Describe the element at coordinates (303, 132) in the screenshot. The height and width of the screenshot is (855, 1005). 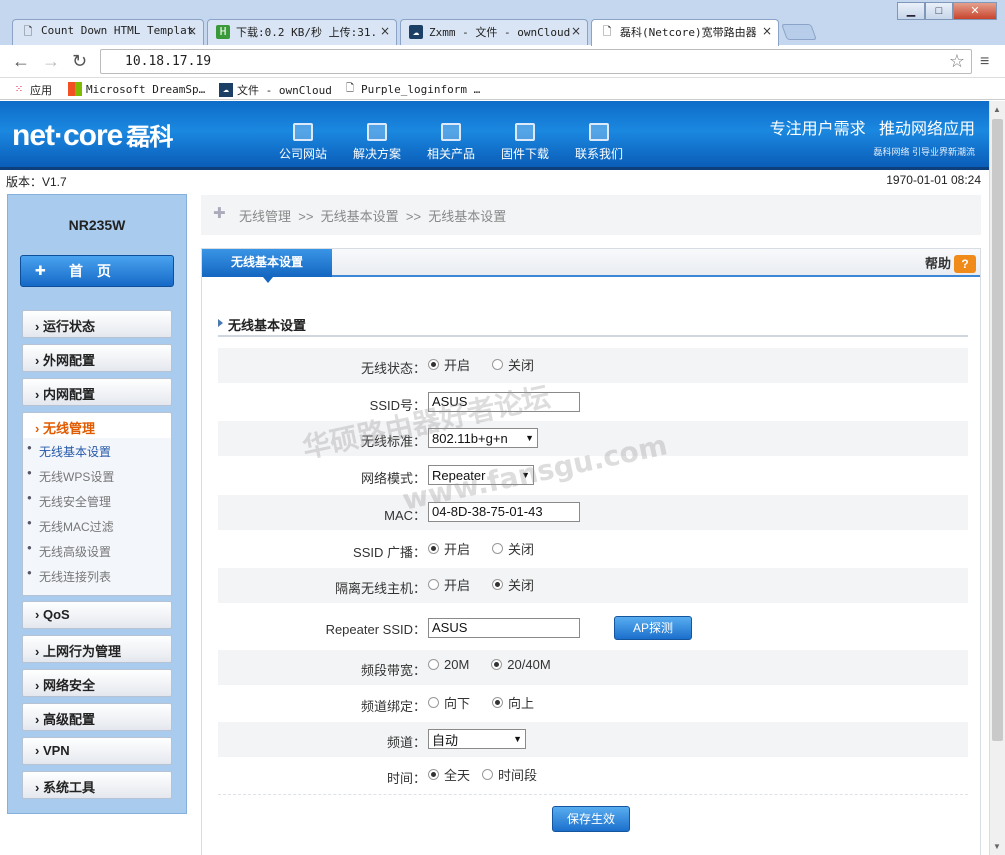
I see `monitor-icon` at that location.